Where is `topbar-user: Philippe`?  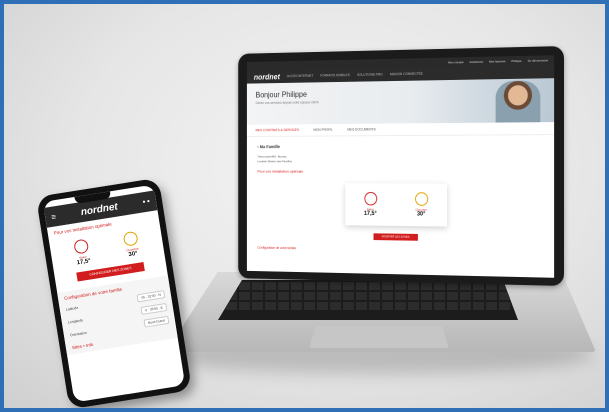 topbar-user: Philippe is located at coordinates (516, 60).